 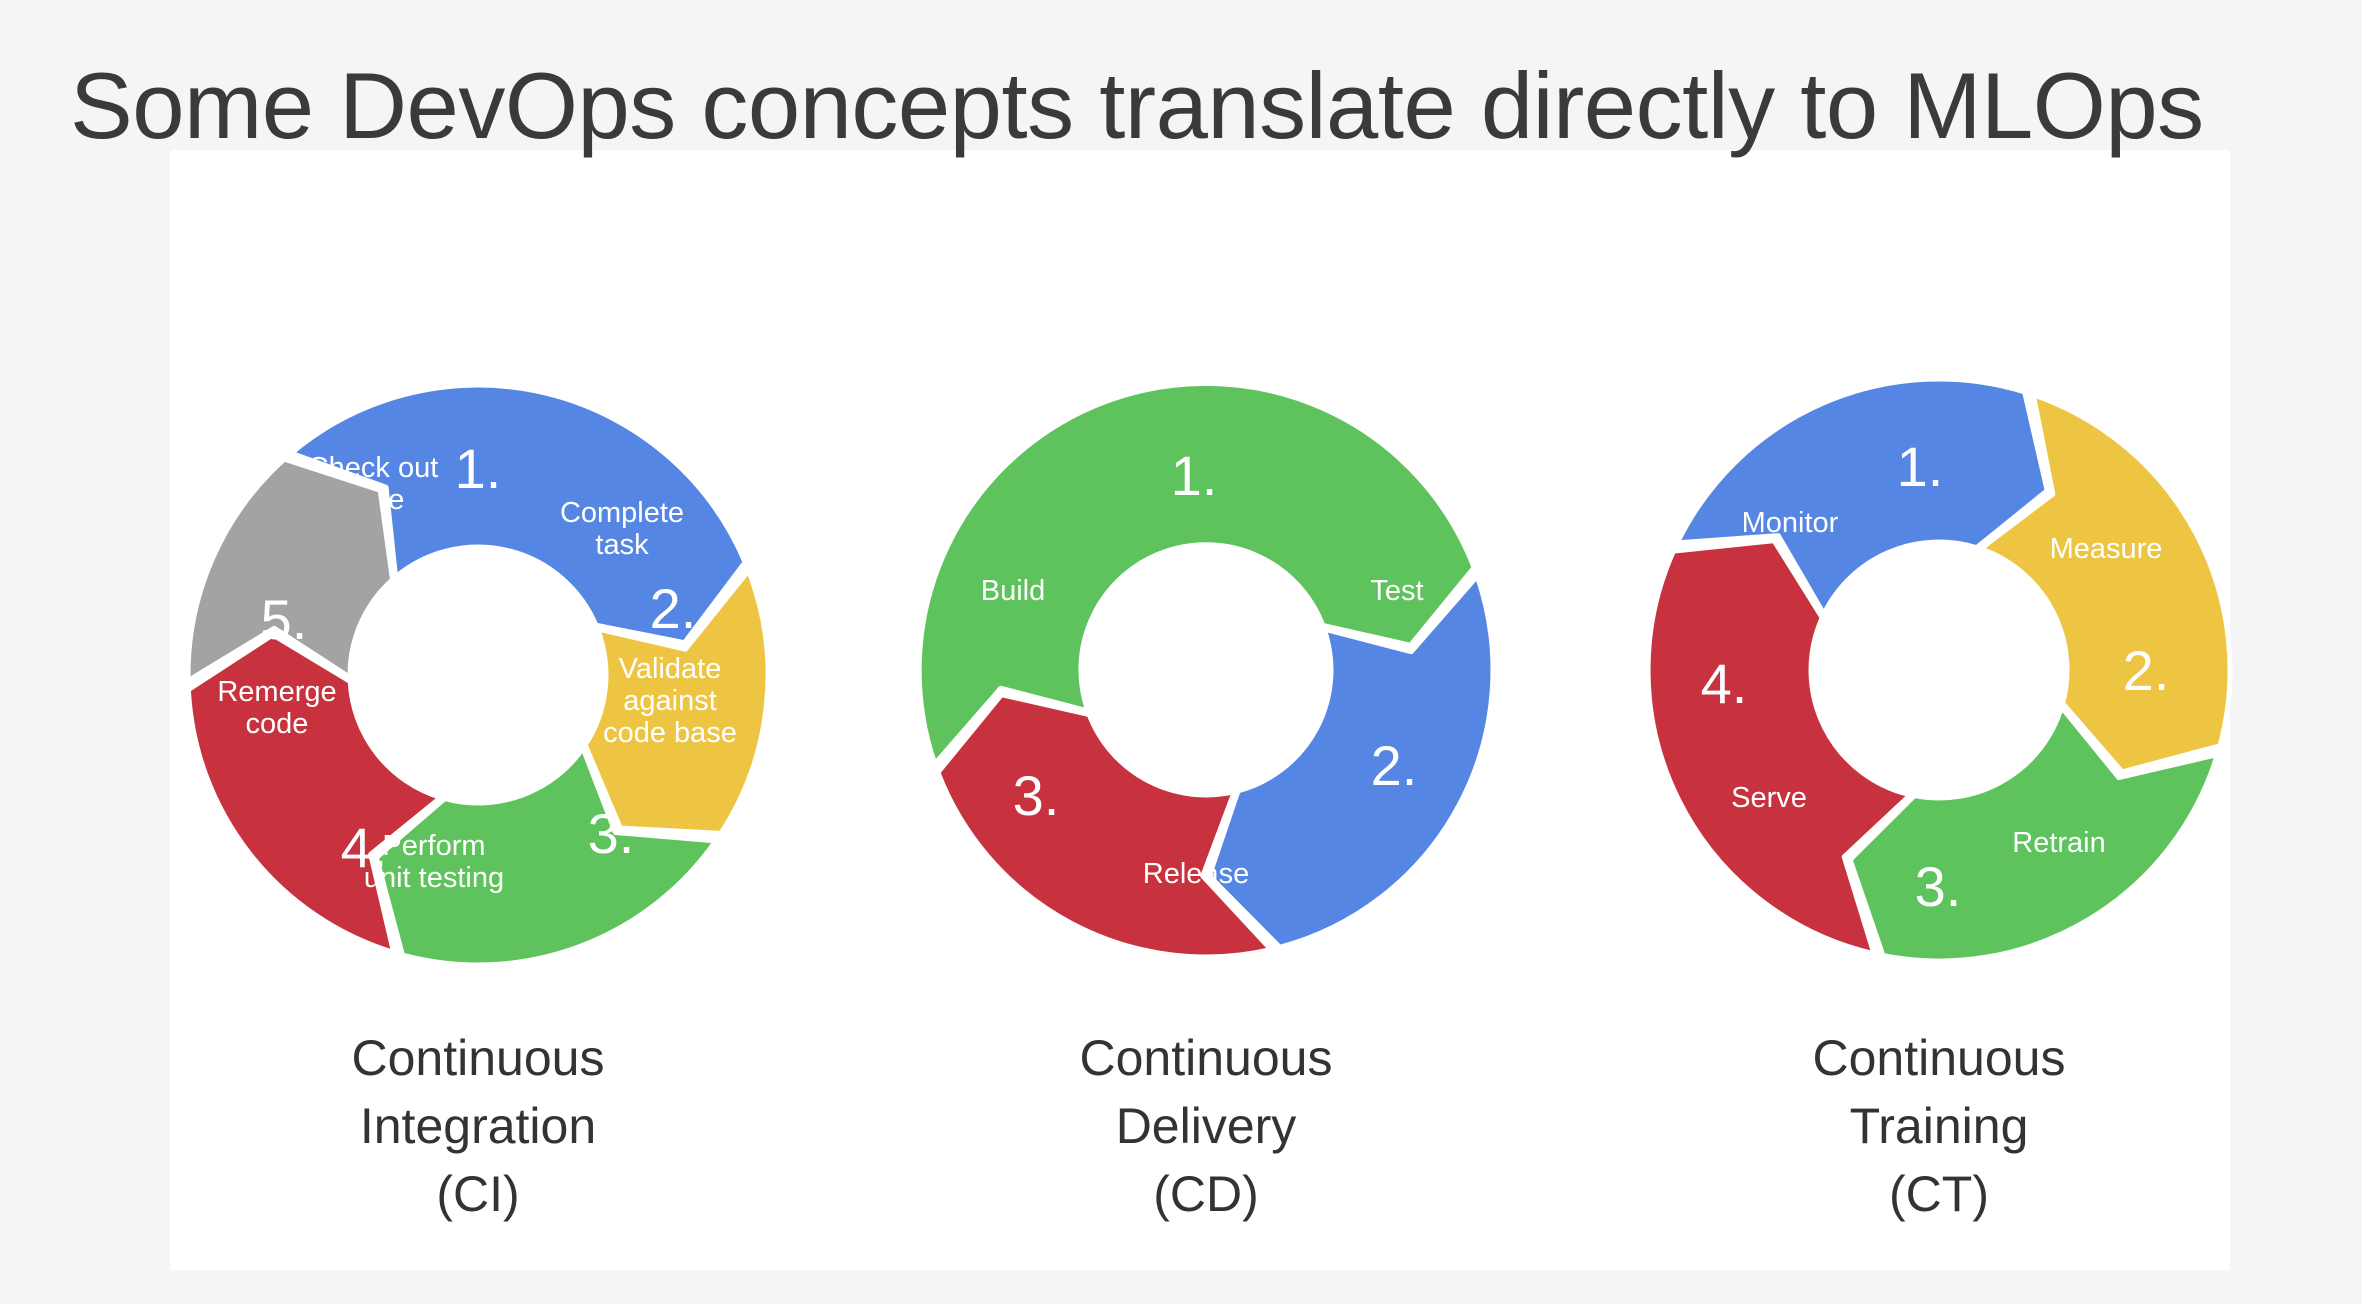 What do you see at coordinates (364, 847) in the screenshot?
I see `ci-step-number-4: 4.` at bounding box center [364, 847].